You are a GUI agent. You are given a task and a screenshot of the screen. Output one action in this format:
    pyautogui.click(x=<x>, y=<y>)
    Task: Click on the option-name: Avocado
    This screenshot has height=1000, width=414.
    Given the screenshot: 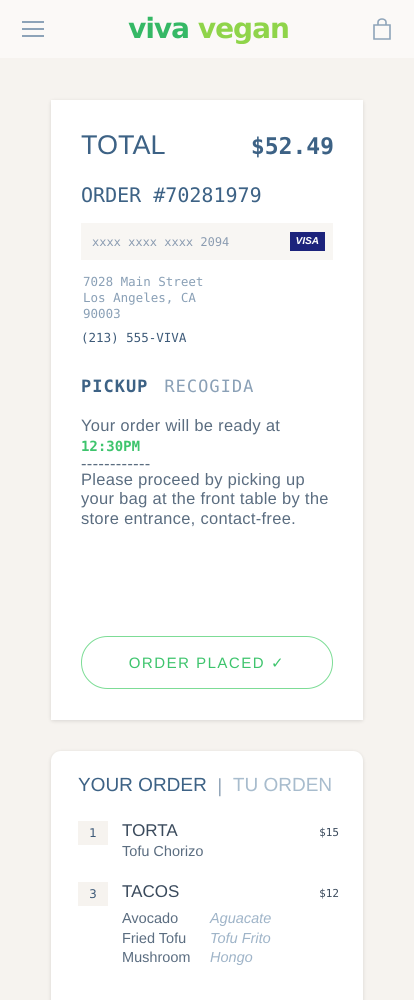 What is the action you would take?
    pyautogui.click(x=151, y=919)
    